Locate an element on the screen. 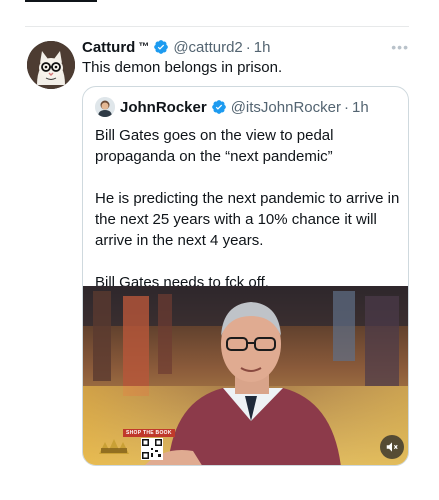 The height and width of the screenshot is (500, 439). top-rule is located at coordinates (61, 1).